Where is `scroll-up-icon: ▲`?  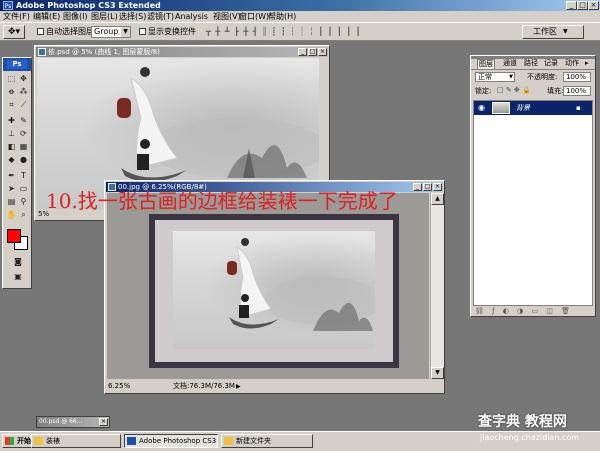 scroll-up-icon: ▲ is located at coordinates (437, 199).